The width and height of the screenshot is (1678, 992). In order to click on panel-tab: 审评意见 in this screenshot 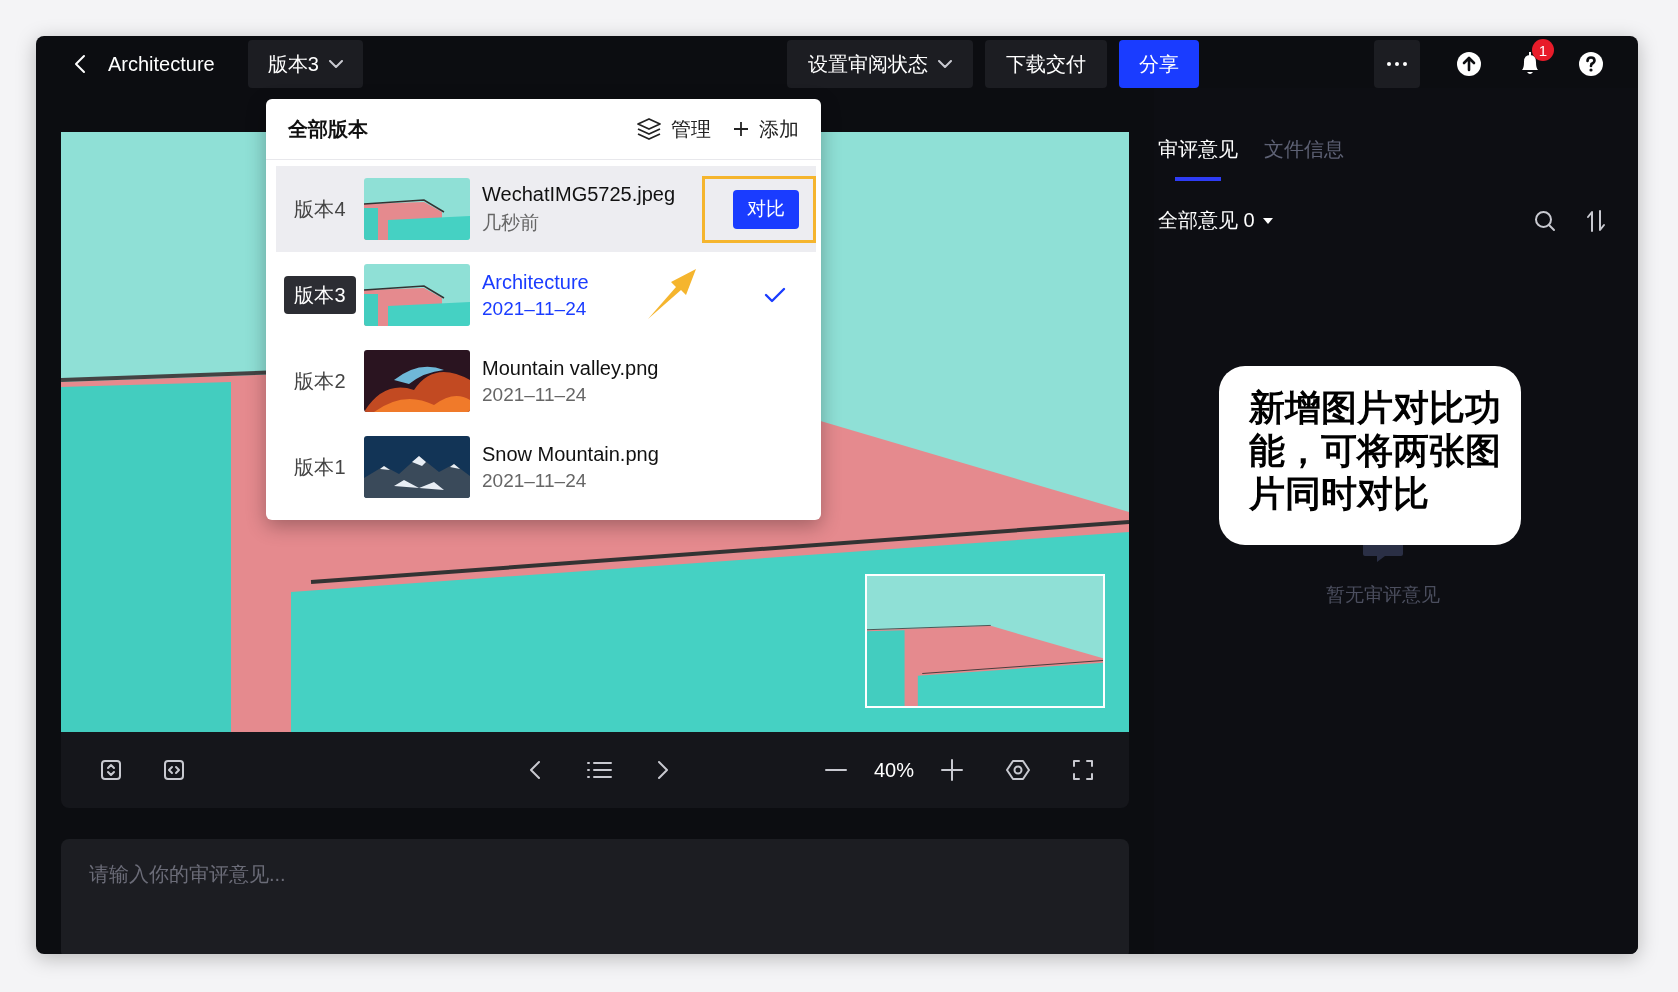, I will do `click(1198, 158)`.